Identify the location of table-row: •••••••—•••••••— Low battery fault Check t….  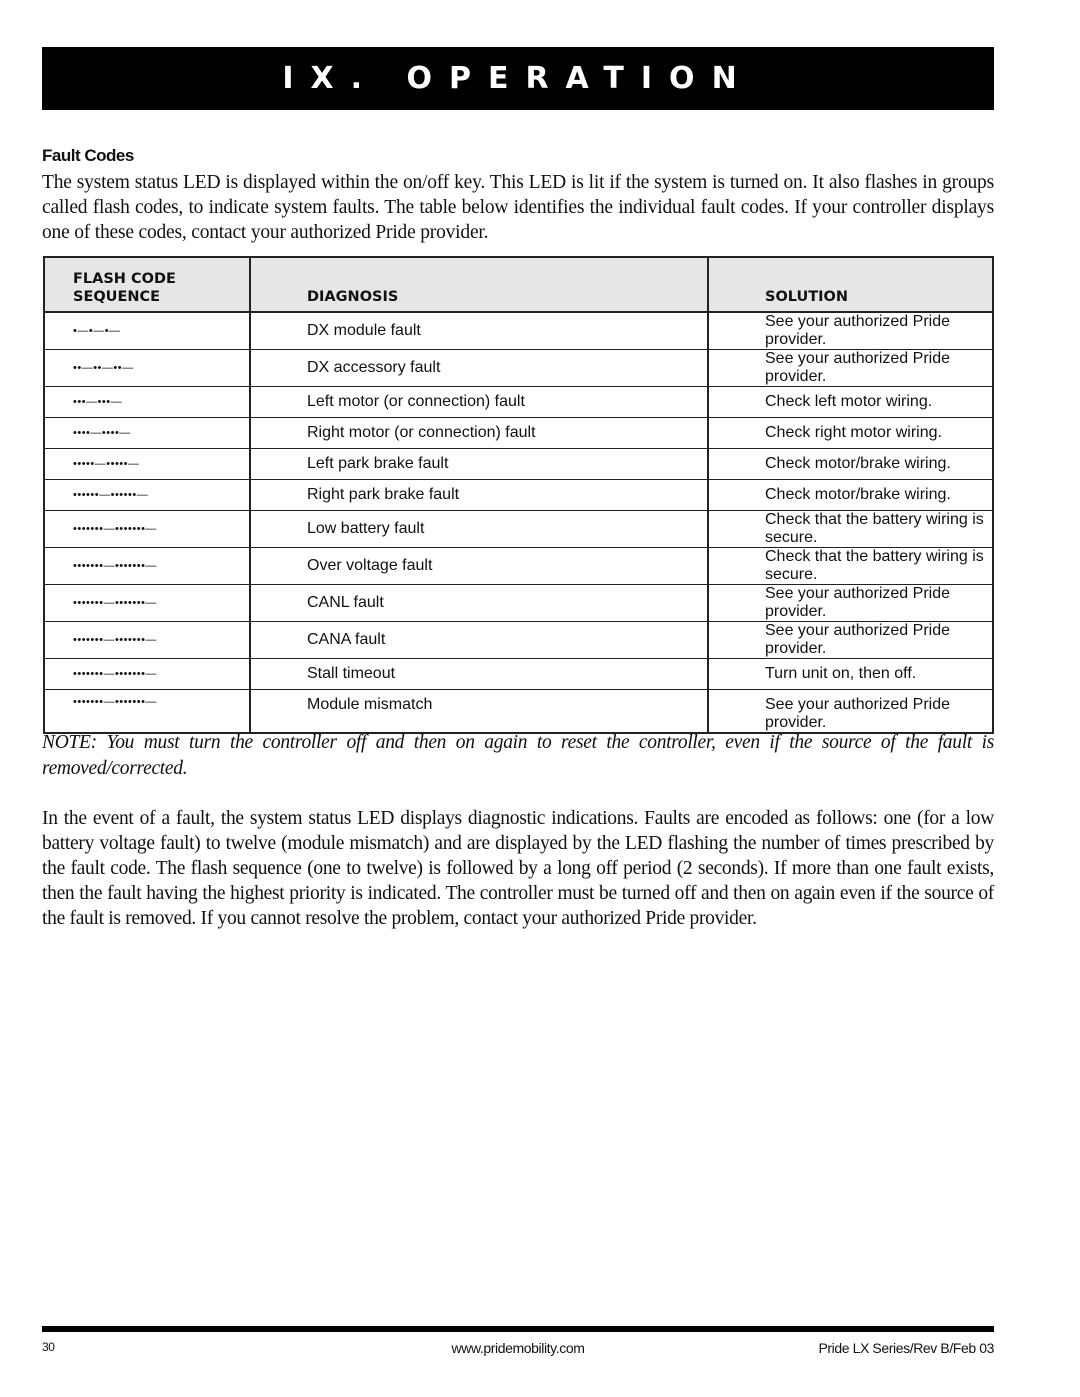
(518, 529).